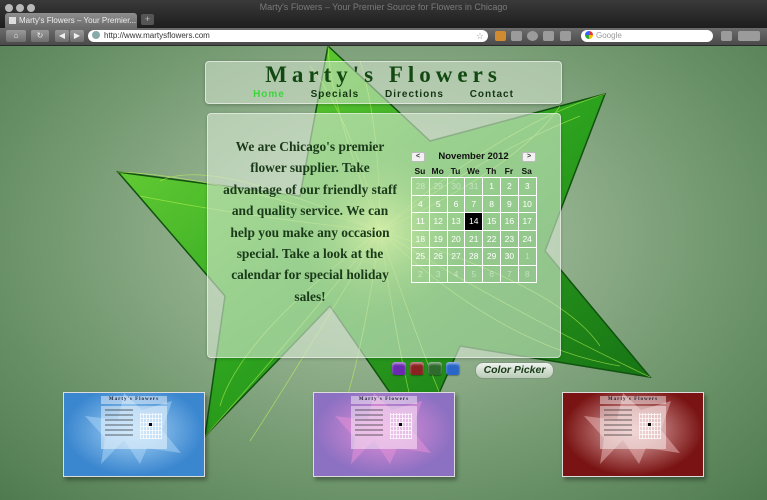  I want to click on calendar-day: 27, so click(456, 256).